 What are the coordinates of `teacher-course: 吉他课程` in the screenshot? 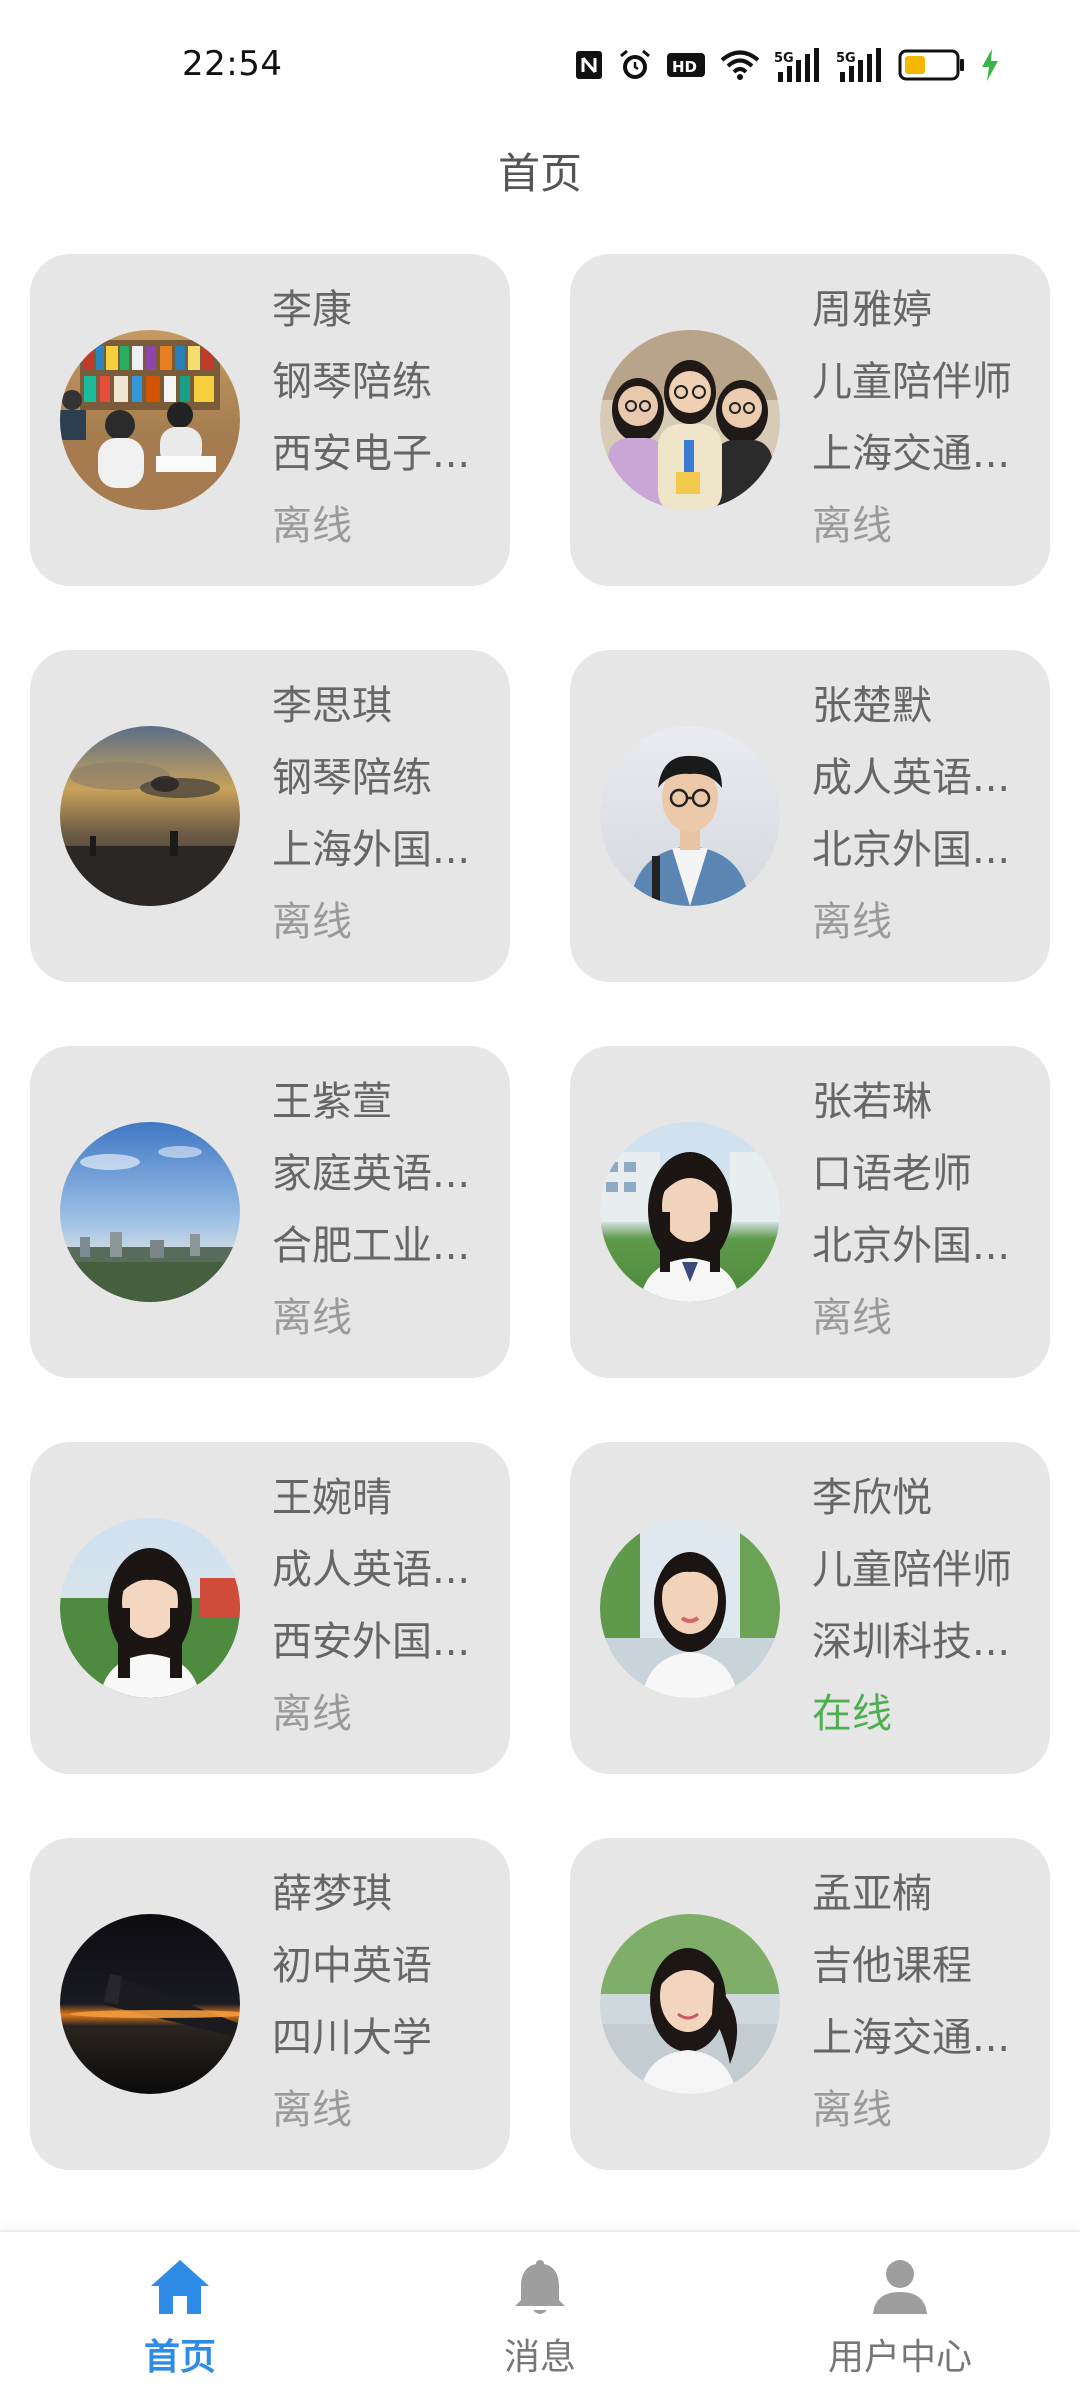 It's located at (892, 1966).